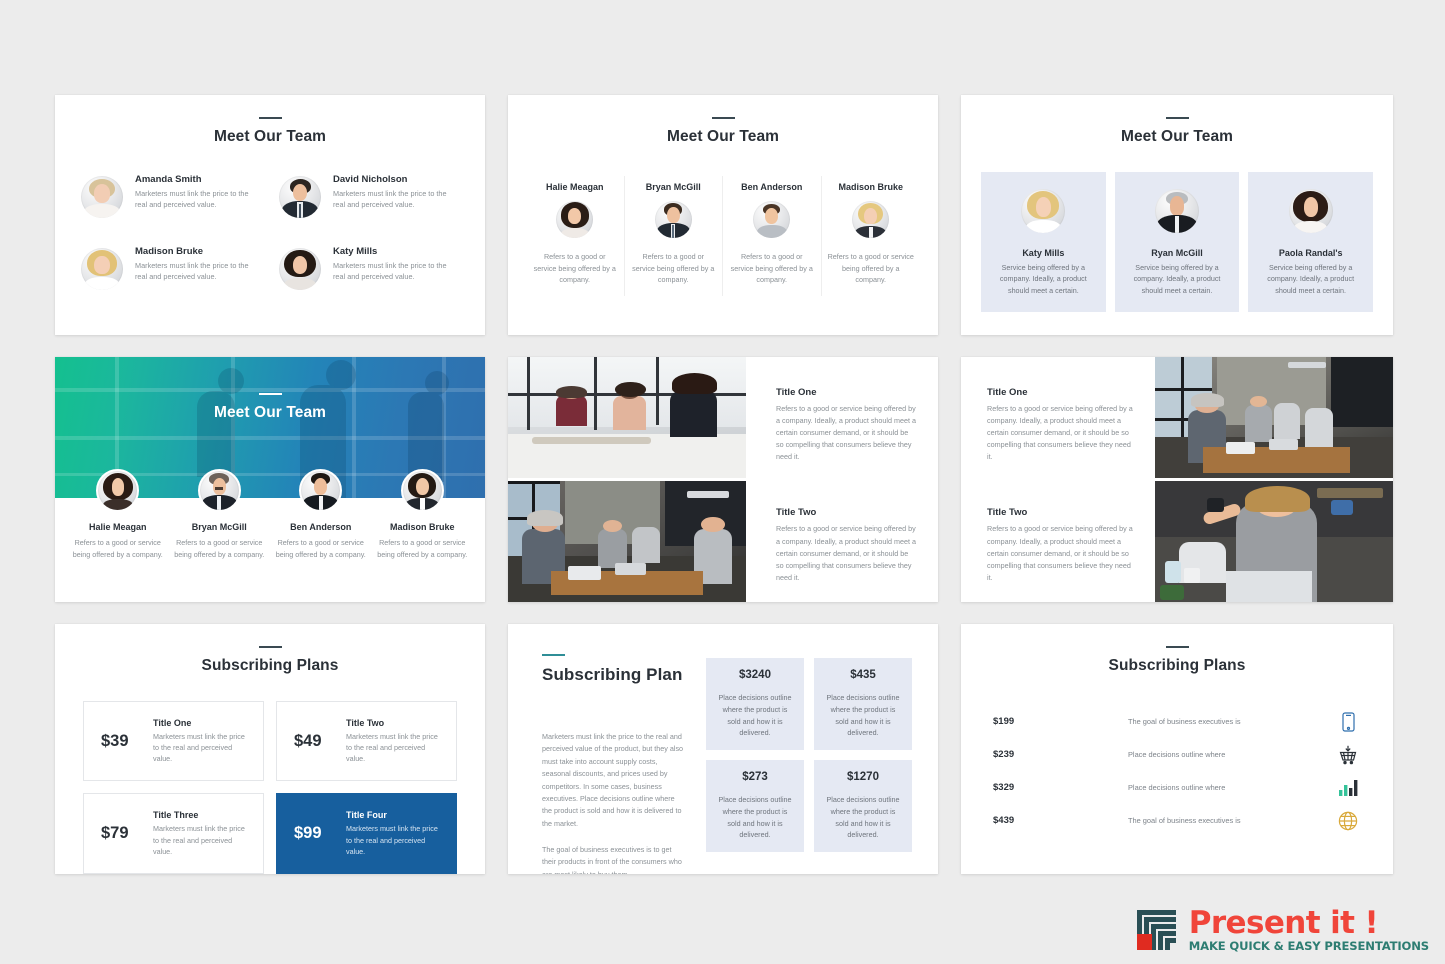  I want to click on slide-9-title: Subscribing Plans, so click(1177, 665).